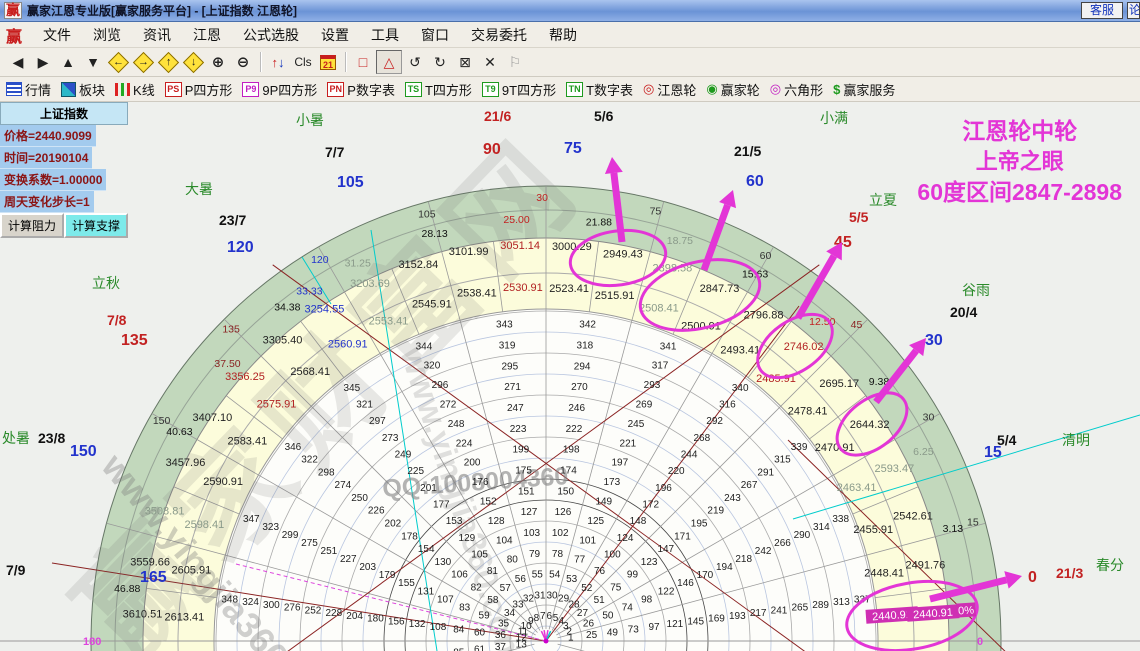 Image resolution: width=1140 pixels, height=651 pixels. What do you see at coordinates (428, 488) in the screenshot?
I see `svg-text: 201` at bounding box center [428, 488].